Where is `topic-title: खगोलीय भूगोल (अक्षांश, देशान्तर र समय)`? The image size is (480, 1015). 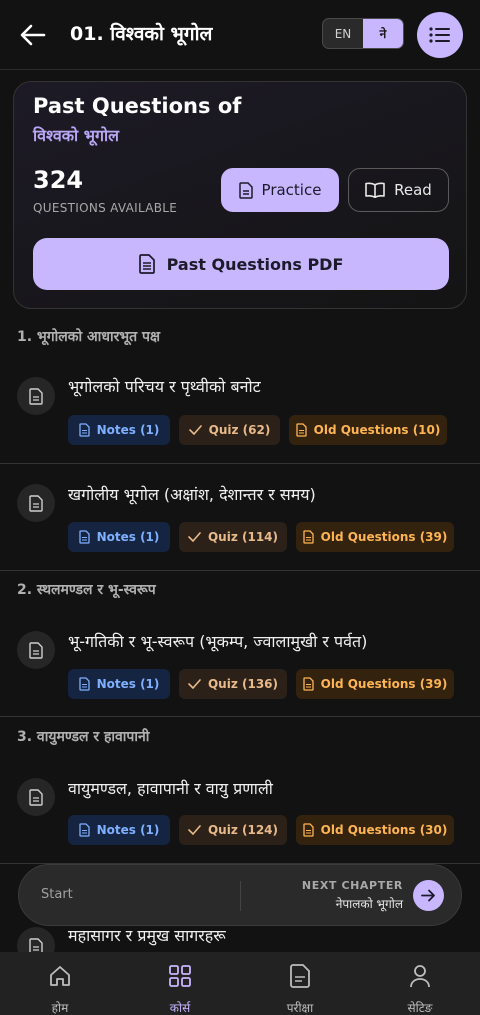
topic-title: खगोलीय भूगोल (अक्षांश, देशान्तर र समय) is located at coordinates (192, 494).